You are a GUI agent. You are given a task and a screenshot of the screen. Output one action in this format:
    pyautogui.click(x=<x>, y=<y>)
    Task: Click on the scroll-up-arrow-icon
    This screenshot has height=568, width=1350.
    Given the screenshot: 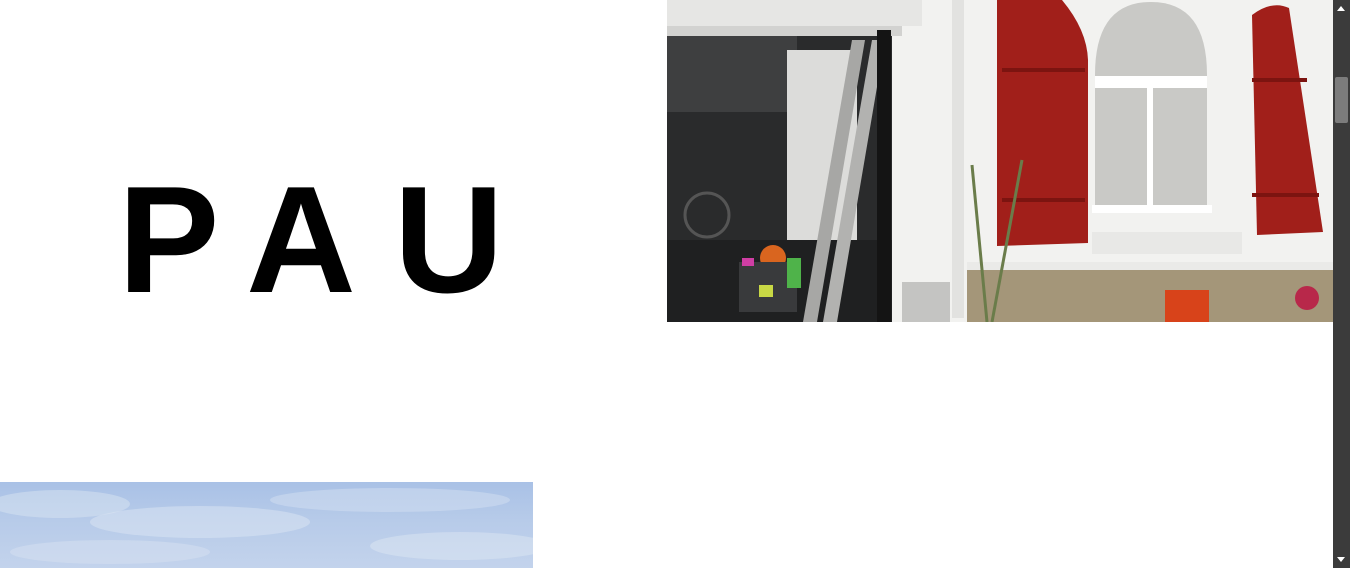 What is the action you would take?
    pyautogui.click(x=1341, y=8)
    